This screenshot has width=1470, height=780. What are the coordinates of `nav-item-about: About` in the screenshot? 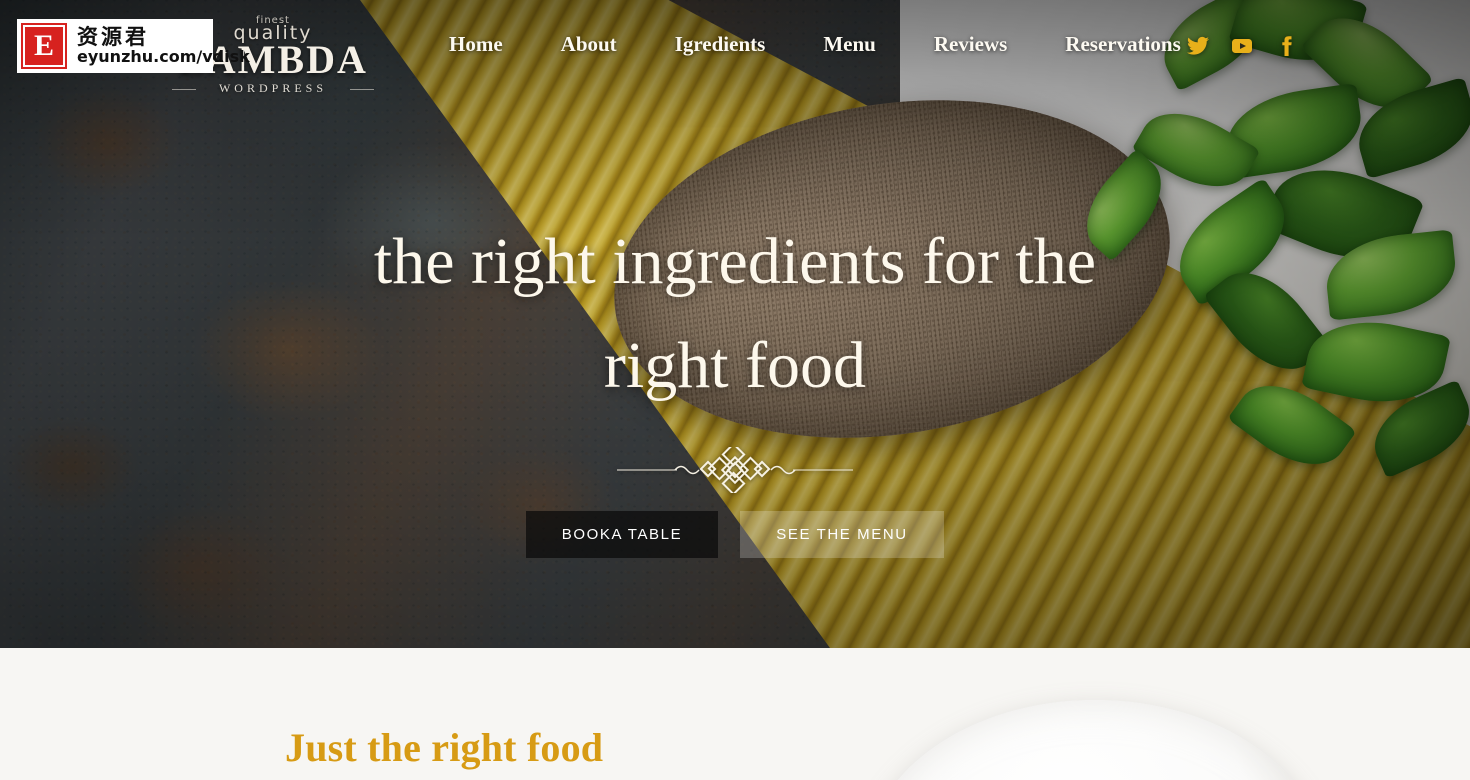 It's located at (589, 44).